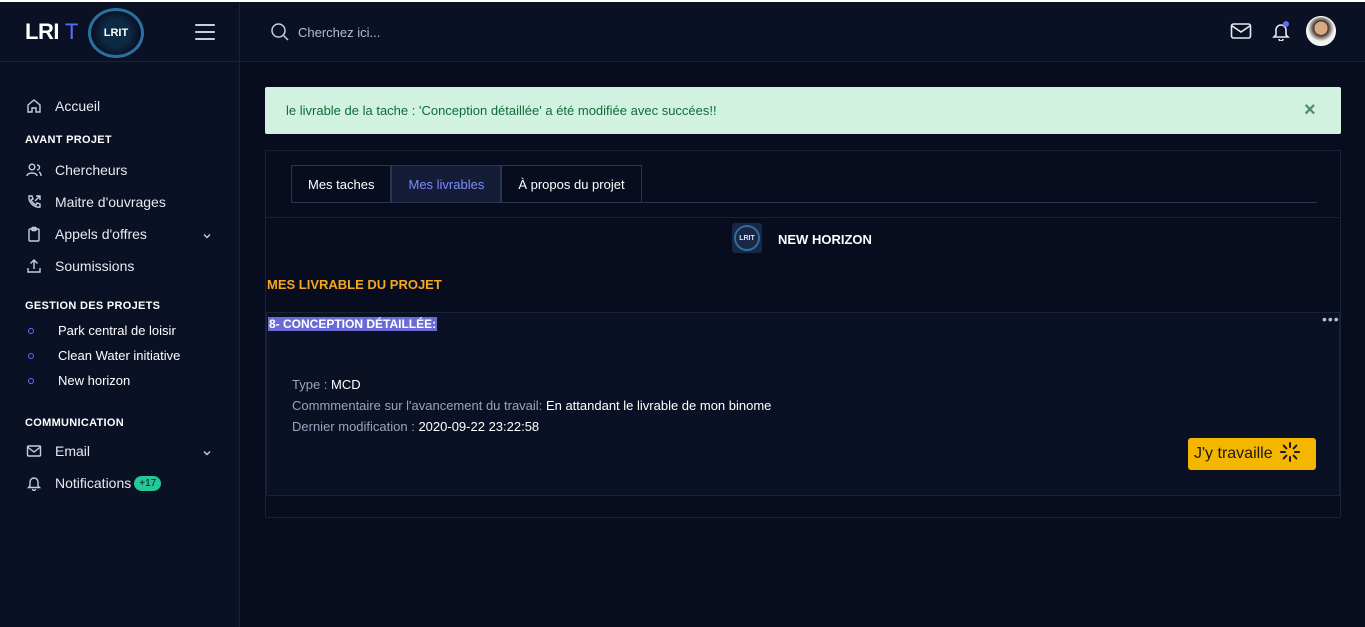  What do you see at coordinates (1252, 454) in the screenshot?
I see `work-on-it-button: J'y travaille` at bounding box center [1252, 454].